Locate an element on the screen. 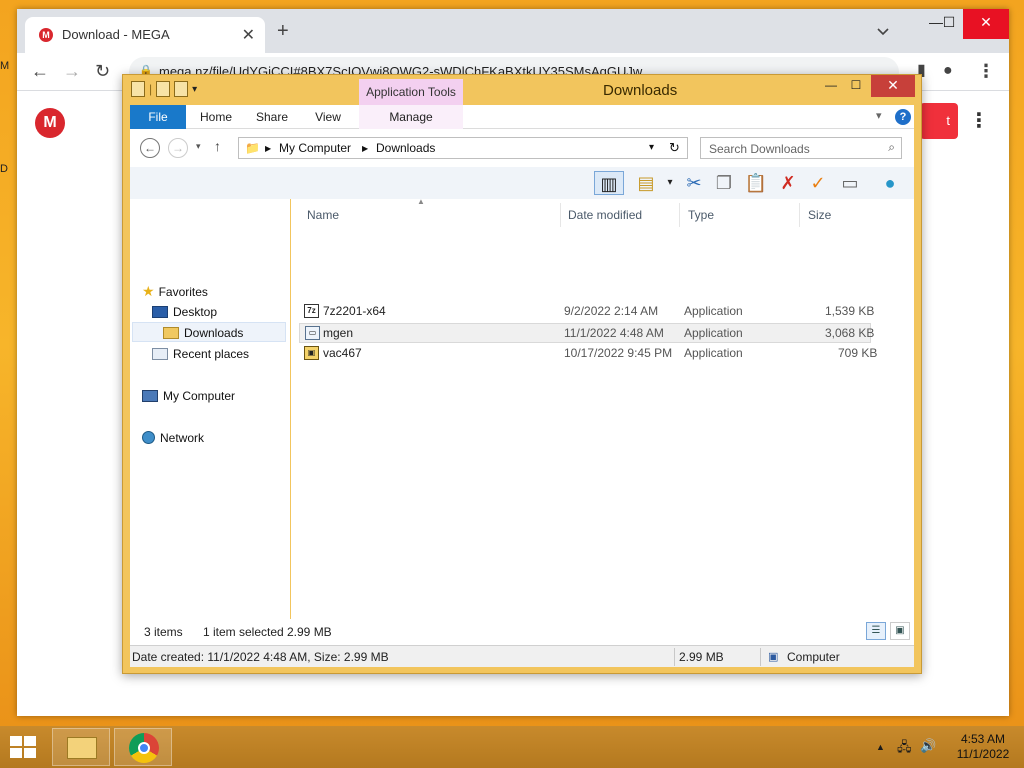 Image resolution: width=1024 pixels, height=768 pixels. refresh-icon: ↻ is located at coordinates (674, 148).